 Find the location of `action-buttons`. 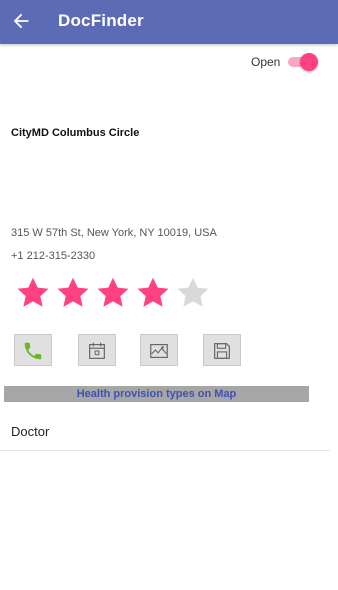

action-buttons is located at coordinates (169, 351).